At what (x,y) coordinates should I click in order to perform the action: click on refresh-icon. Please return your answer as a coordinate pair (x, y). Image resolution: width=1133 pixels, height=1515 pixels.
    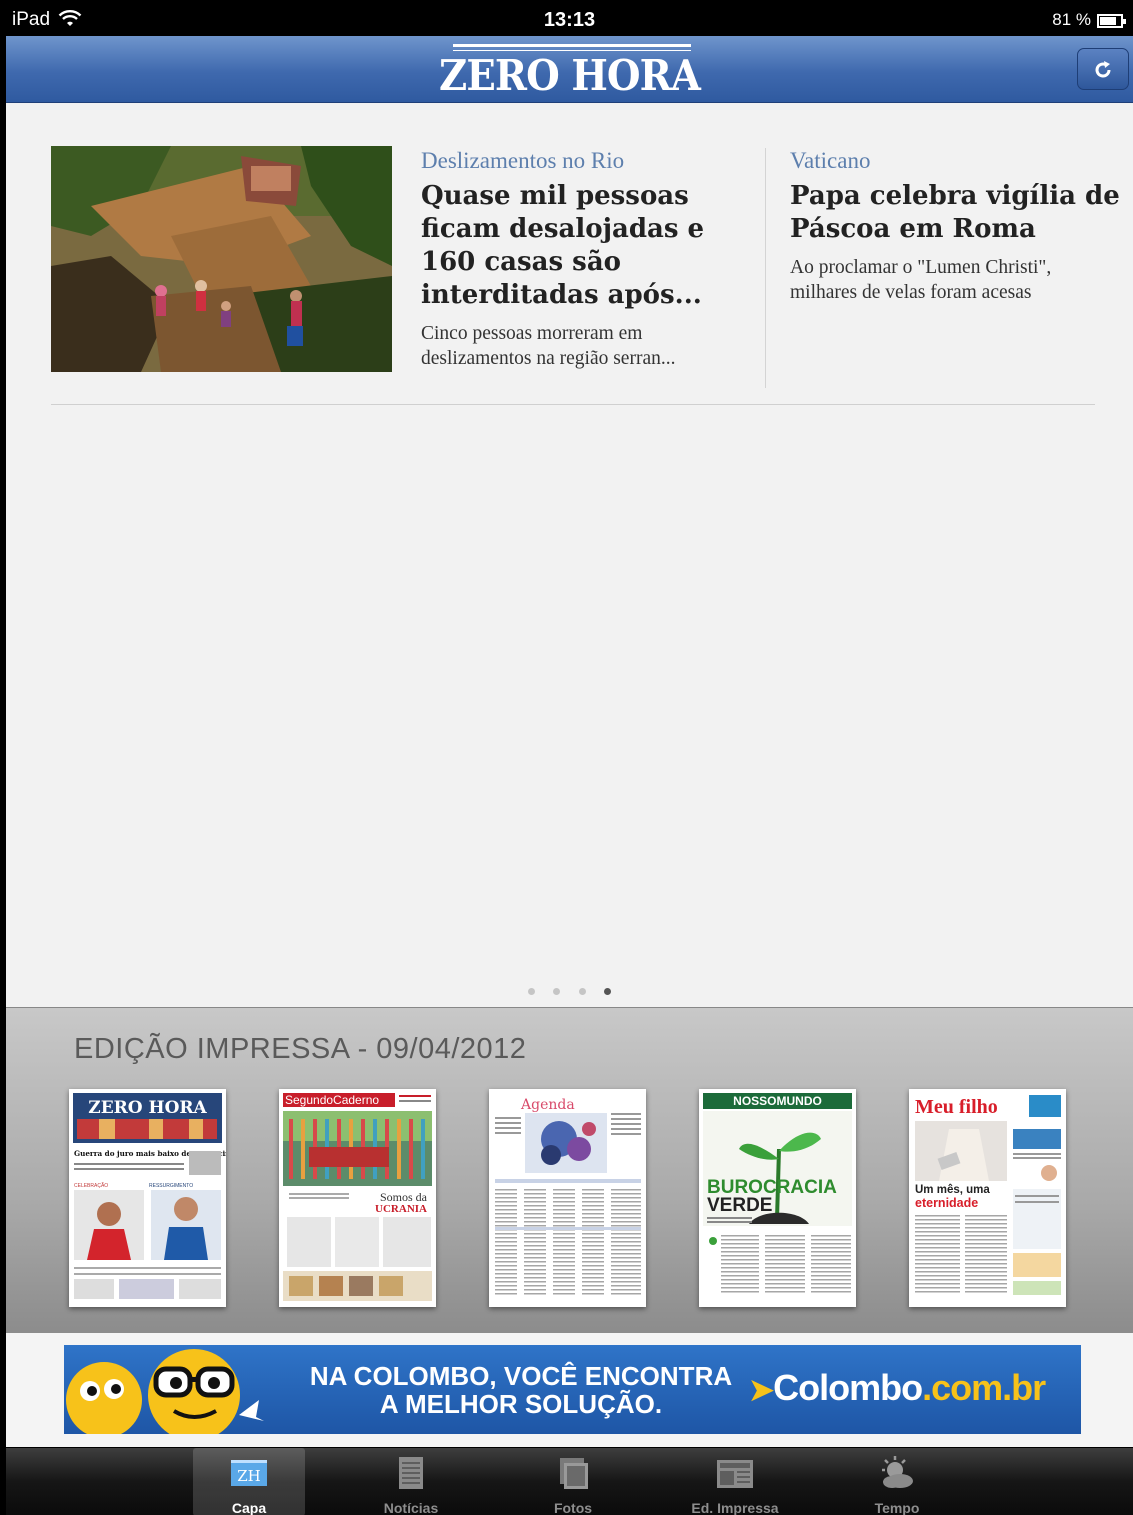
    Looking at the image, I should click on (1103, 69).